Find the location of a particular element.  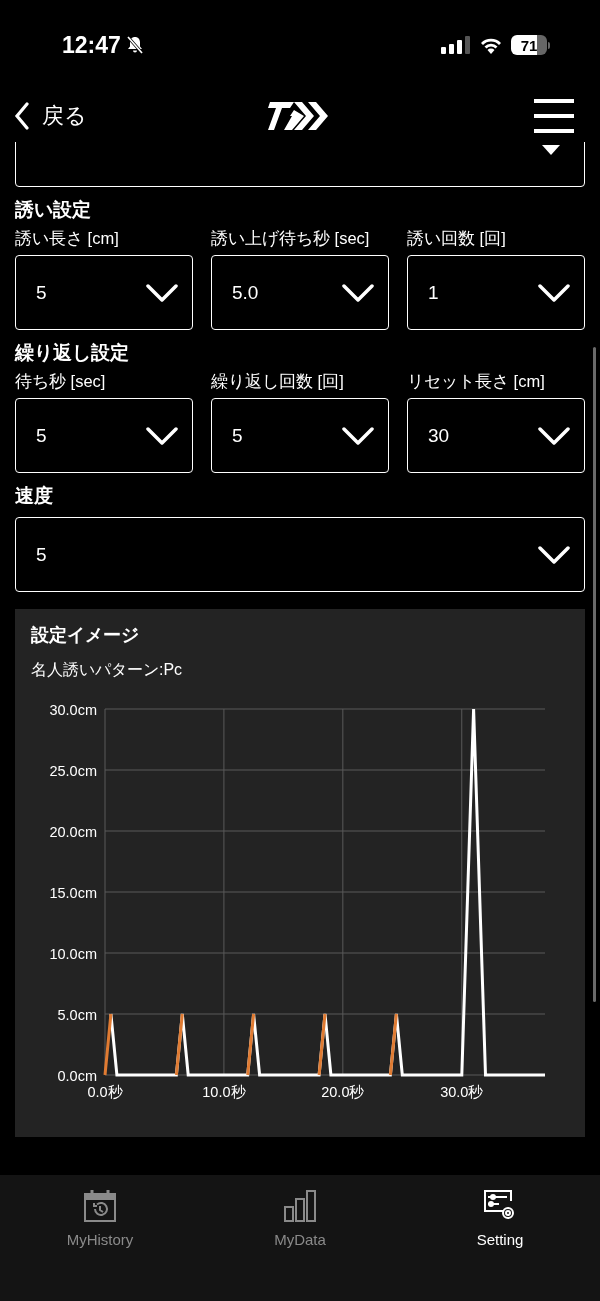

field-label: 誘い長さ [cm] is located at coordinates (67, 238).